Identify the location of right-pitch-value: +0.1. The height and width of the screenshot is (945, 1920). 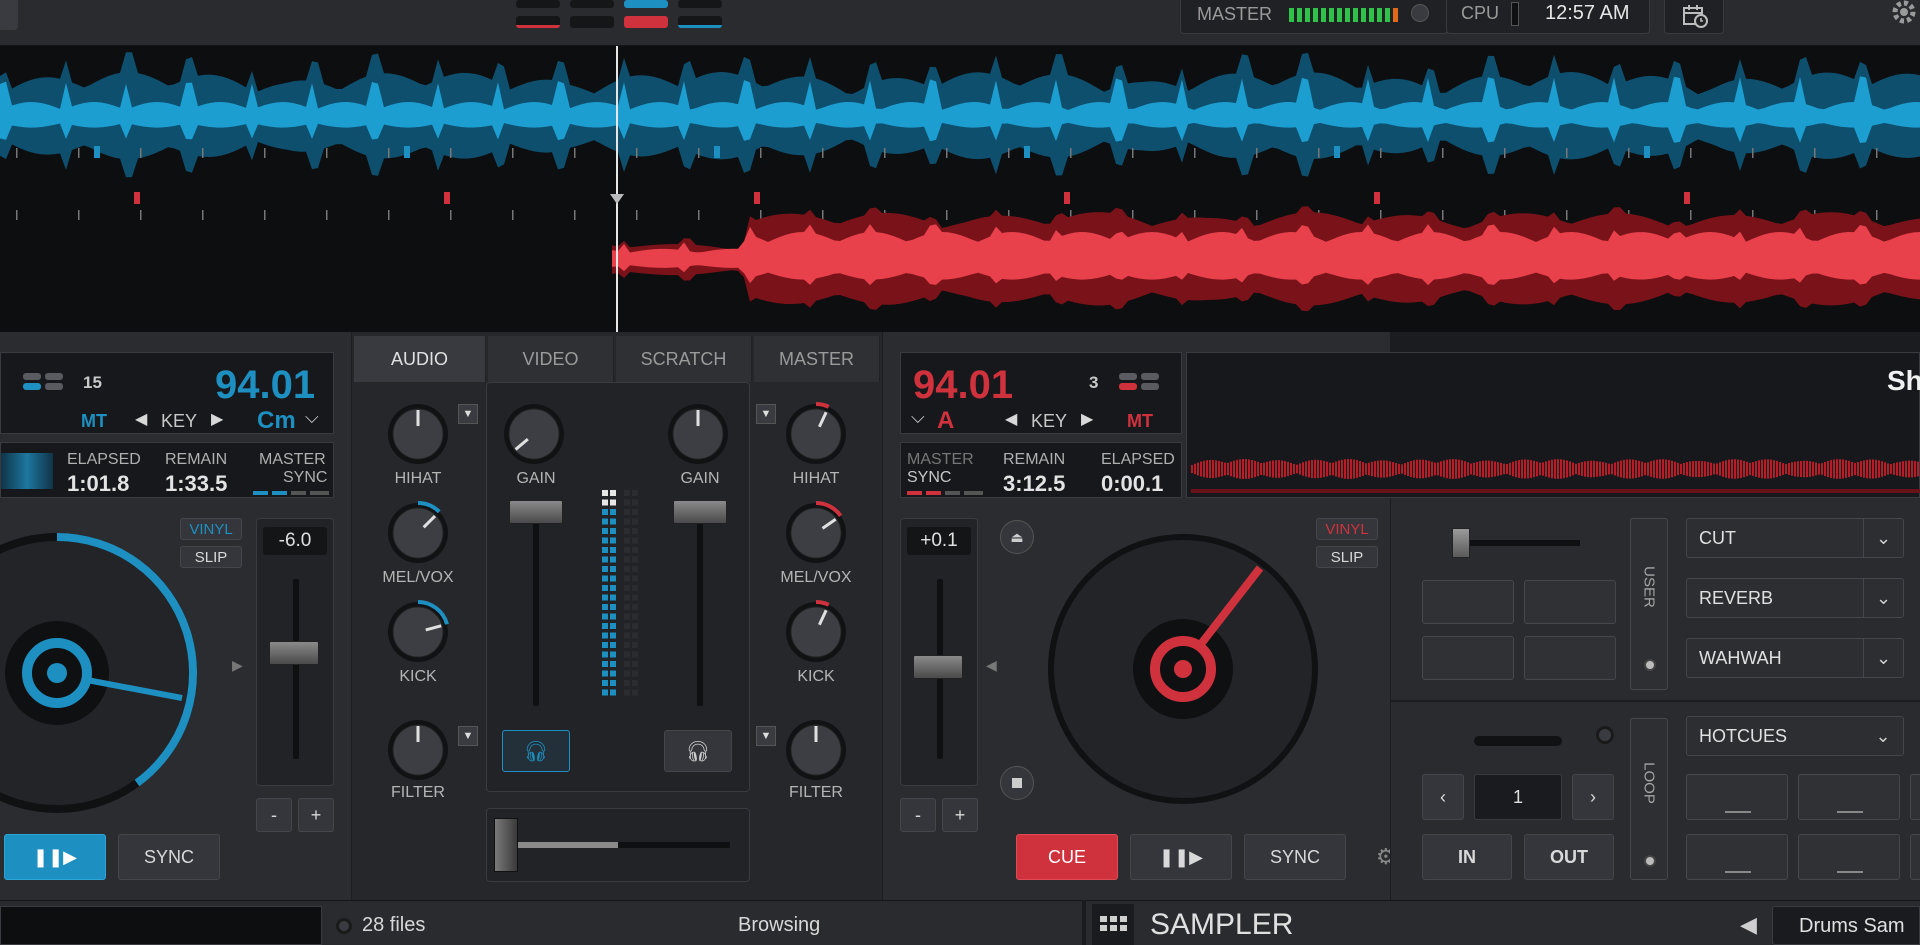
(939, 541).